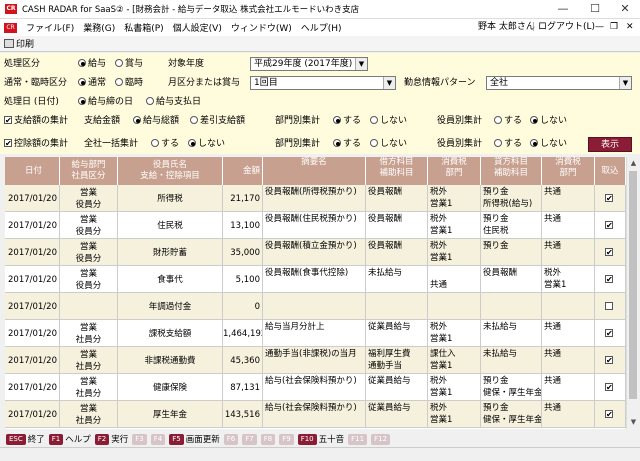  What do you see at coordinates (496, 381) in the screenshot?
I see `credit-cell-text: 預り金` at bounding box center [496, 381].